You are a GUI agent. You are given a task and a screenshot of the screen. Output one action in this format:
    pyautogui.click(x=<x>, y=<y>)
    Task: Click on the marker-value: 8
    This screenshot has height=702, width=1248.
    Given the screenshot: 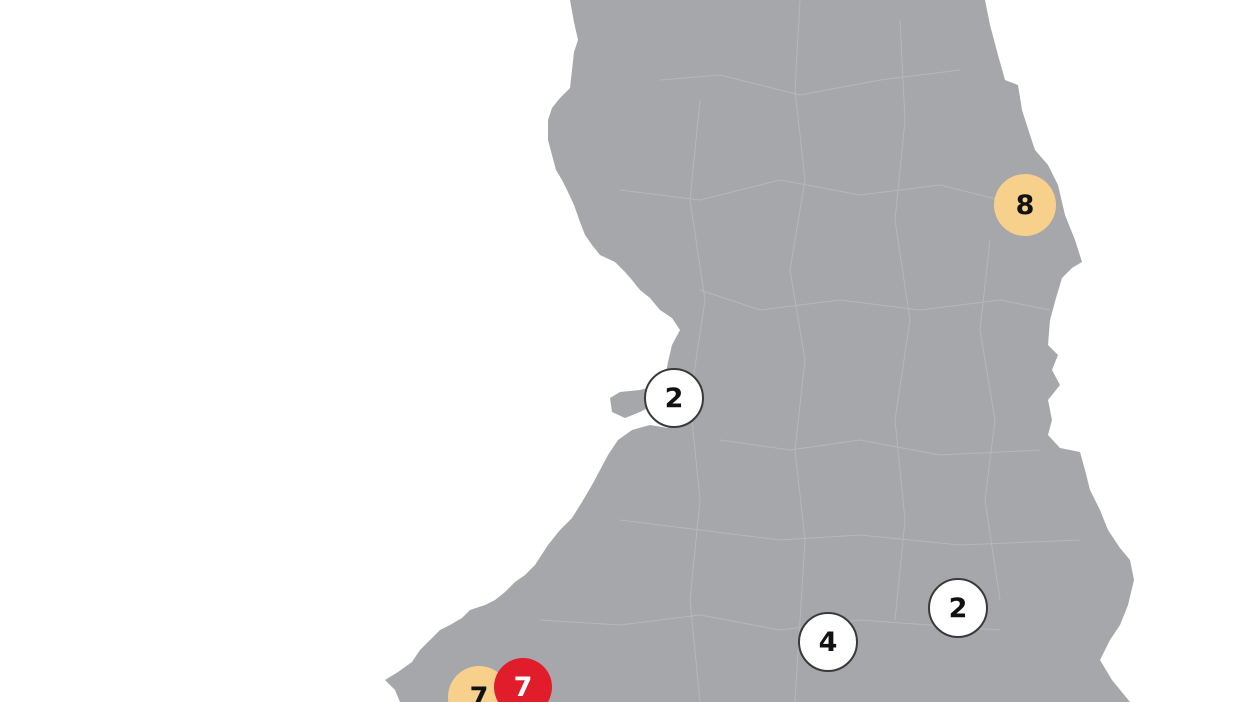 What is the action you would take?
    pyautogui.click(x=1025, y=205)
    